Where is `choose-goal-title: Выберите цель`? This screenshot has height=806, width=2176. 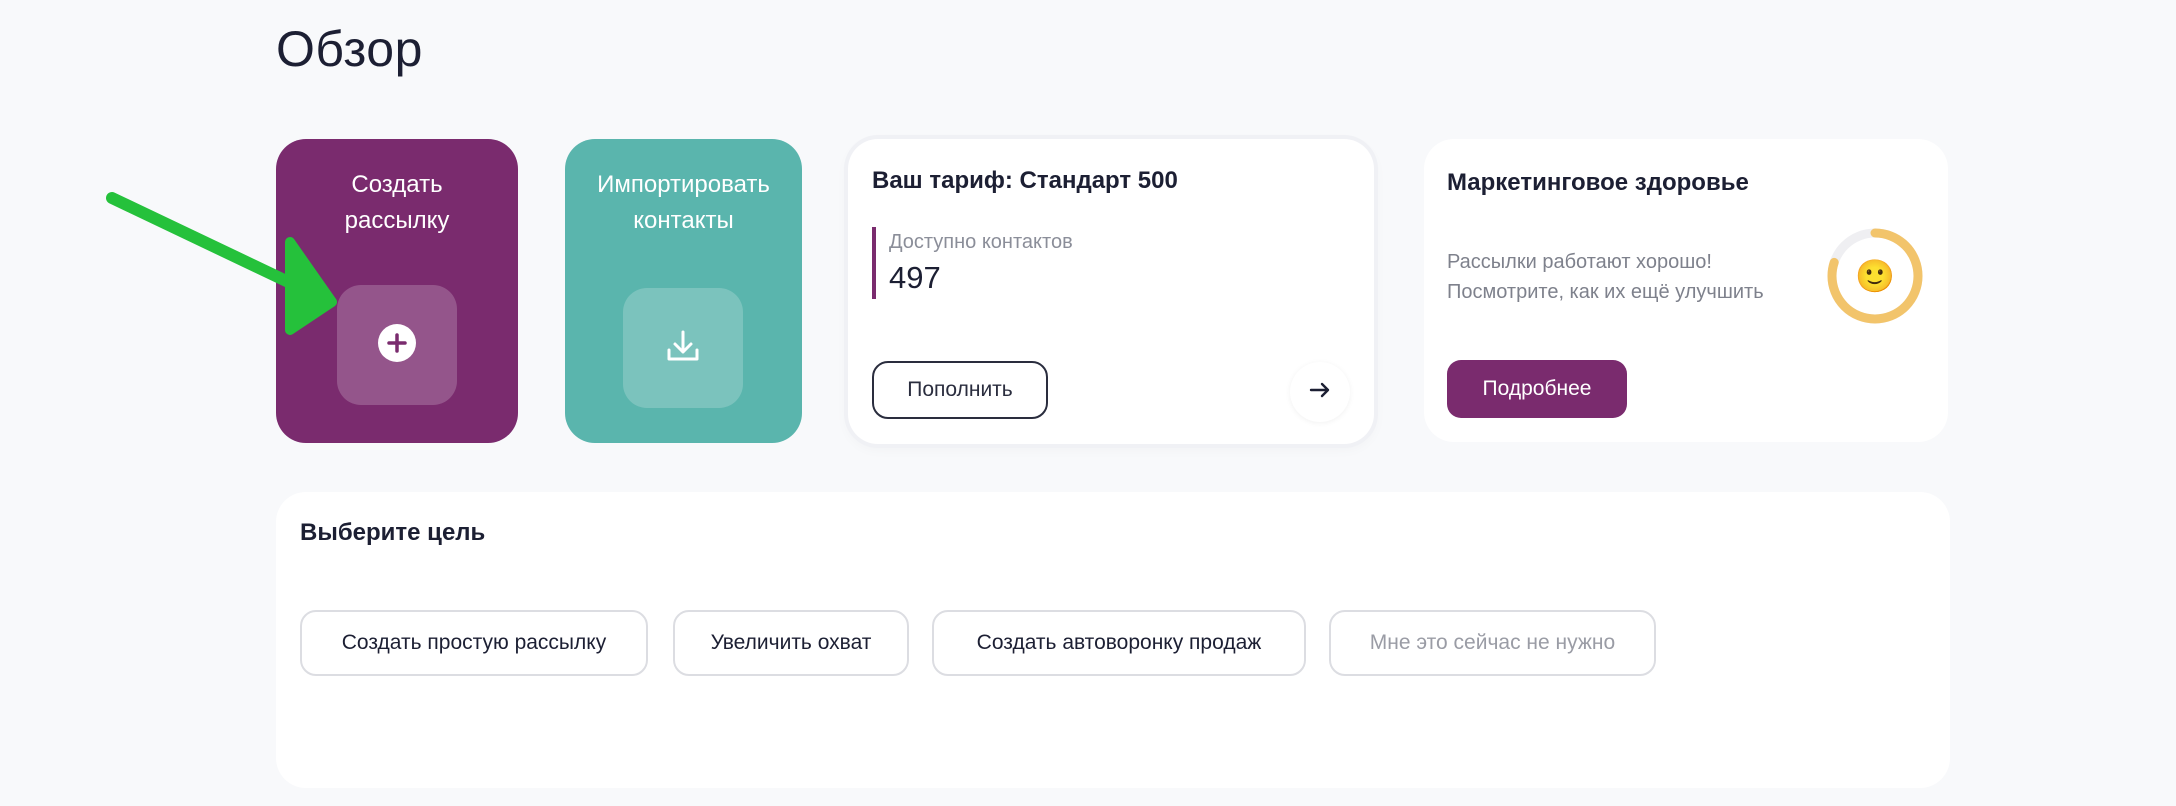
choose-goal-title: Выберите цель is located at coordinates (393, 532).